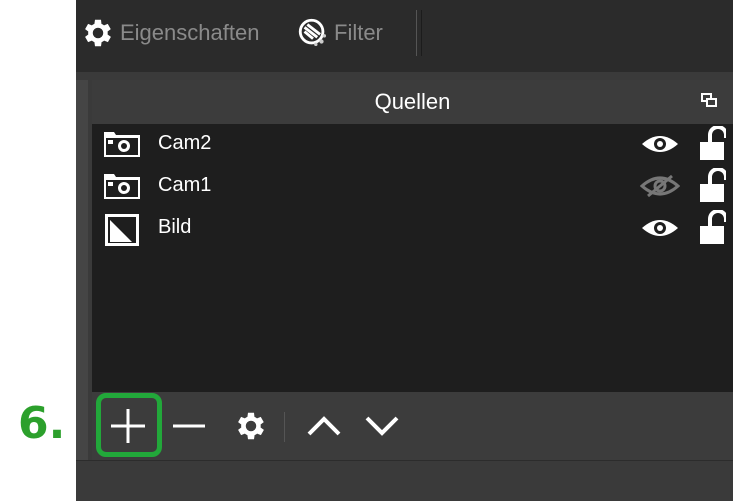  I want to click on minus-icon, so click(189, 426).